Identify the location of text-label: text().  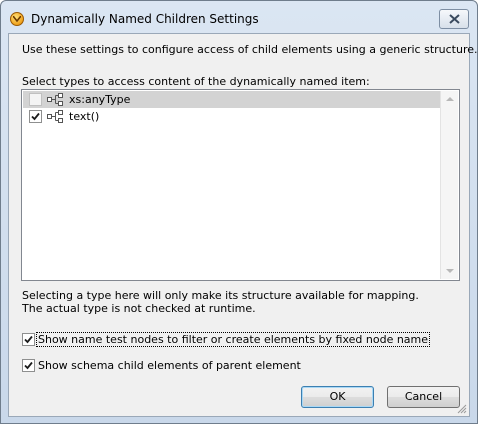
(84, 116).